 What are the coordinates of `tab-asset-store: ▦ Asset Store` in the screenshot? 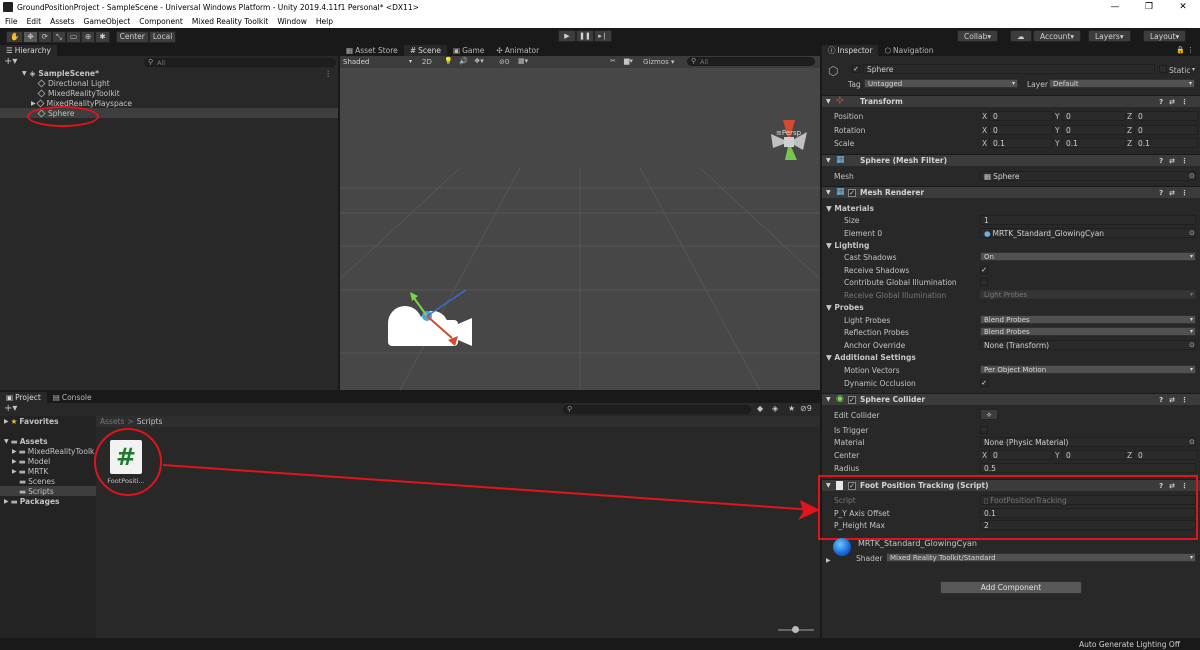 It's located at (372, 50).